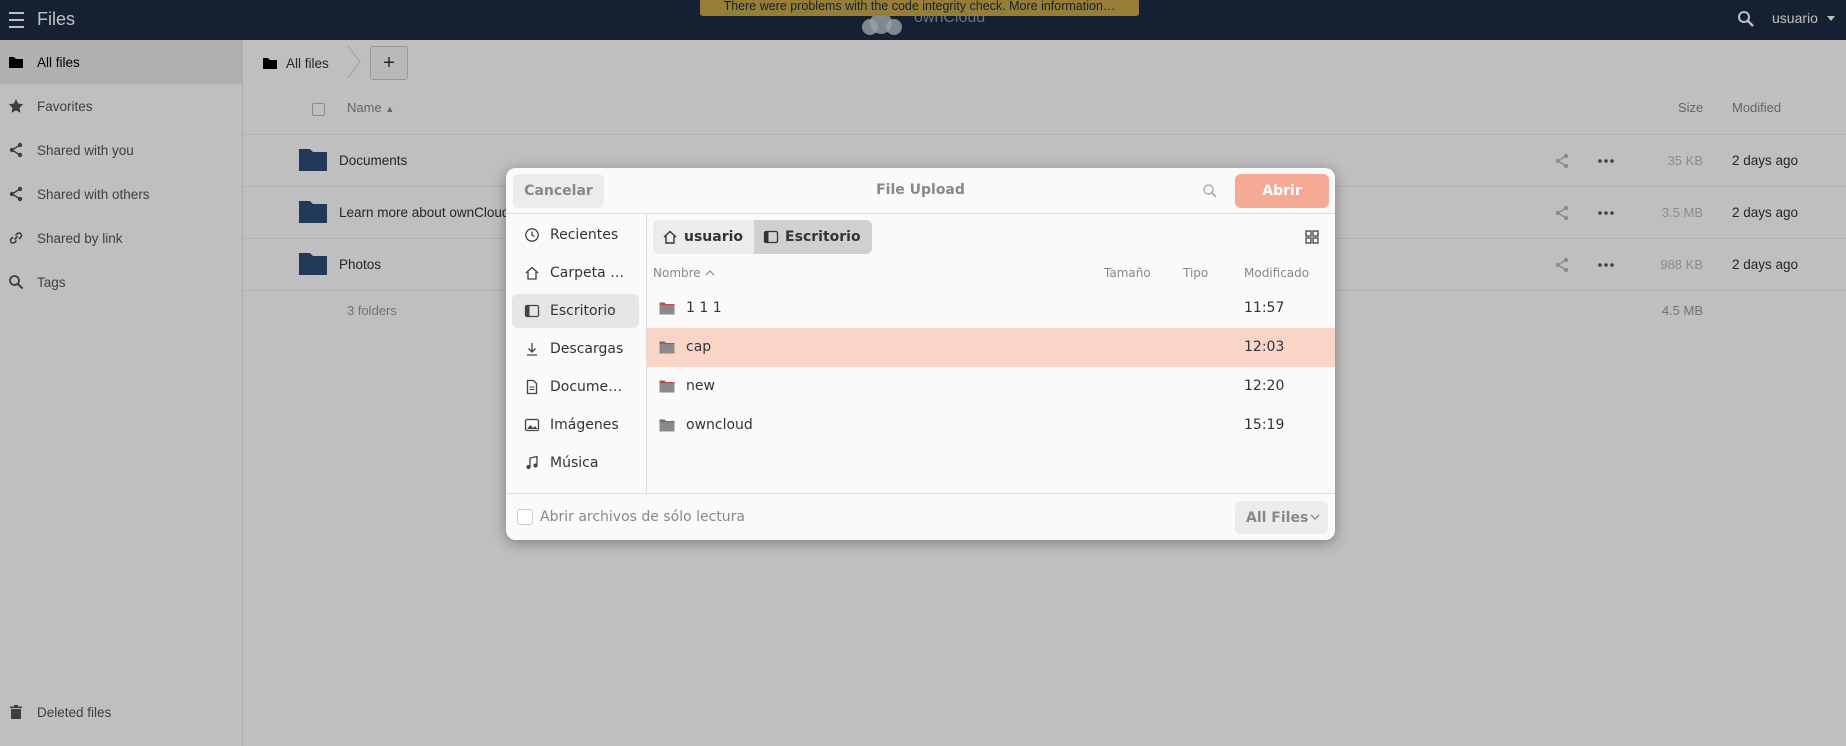  Describe the element at coordinates (710, 273) in the screenshot. I see `sort-asc-icon` at that location.